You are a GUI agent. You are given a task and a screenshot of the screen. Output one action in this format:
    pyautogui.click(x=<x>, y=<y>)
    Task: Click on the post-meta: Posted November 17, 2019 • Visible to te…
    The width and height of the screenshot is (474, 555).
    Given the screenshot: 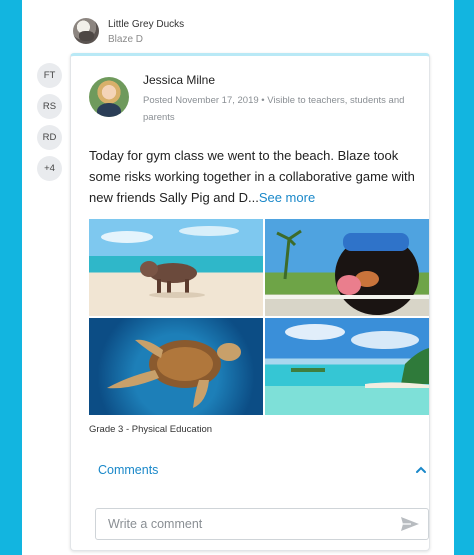 What is the action you would take?
    pyautogui.click(x=274, y=109)
    